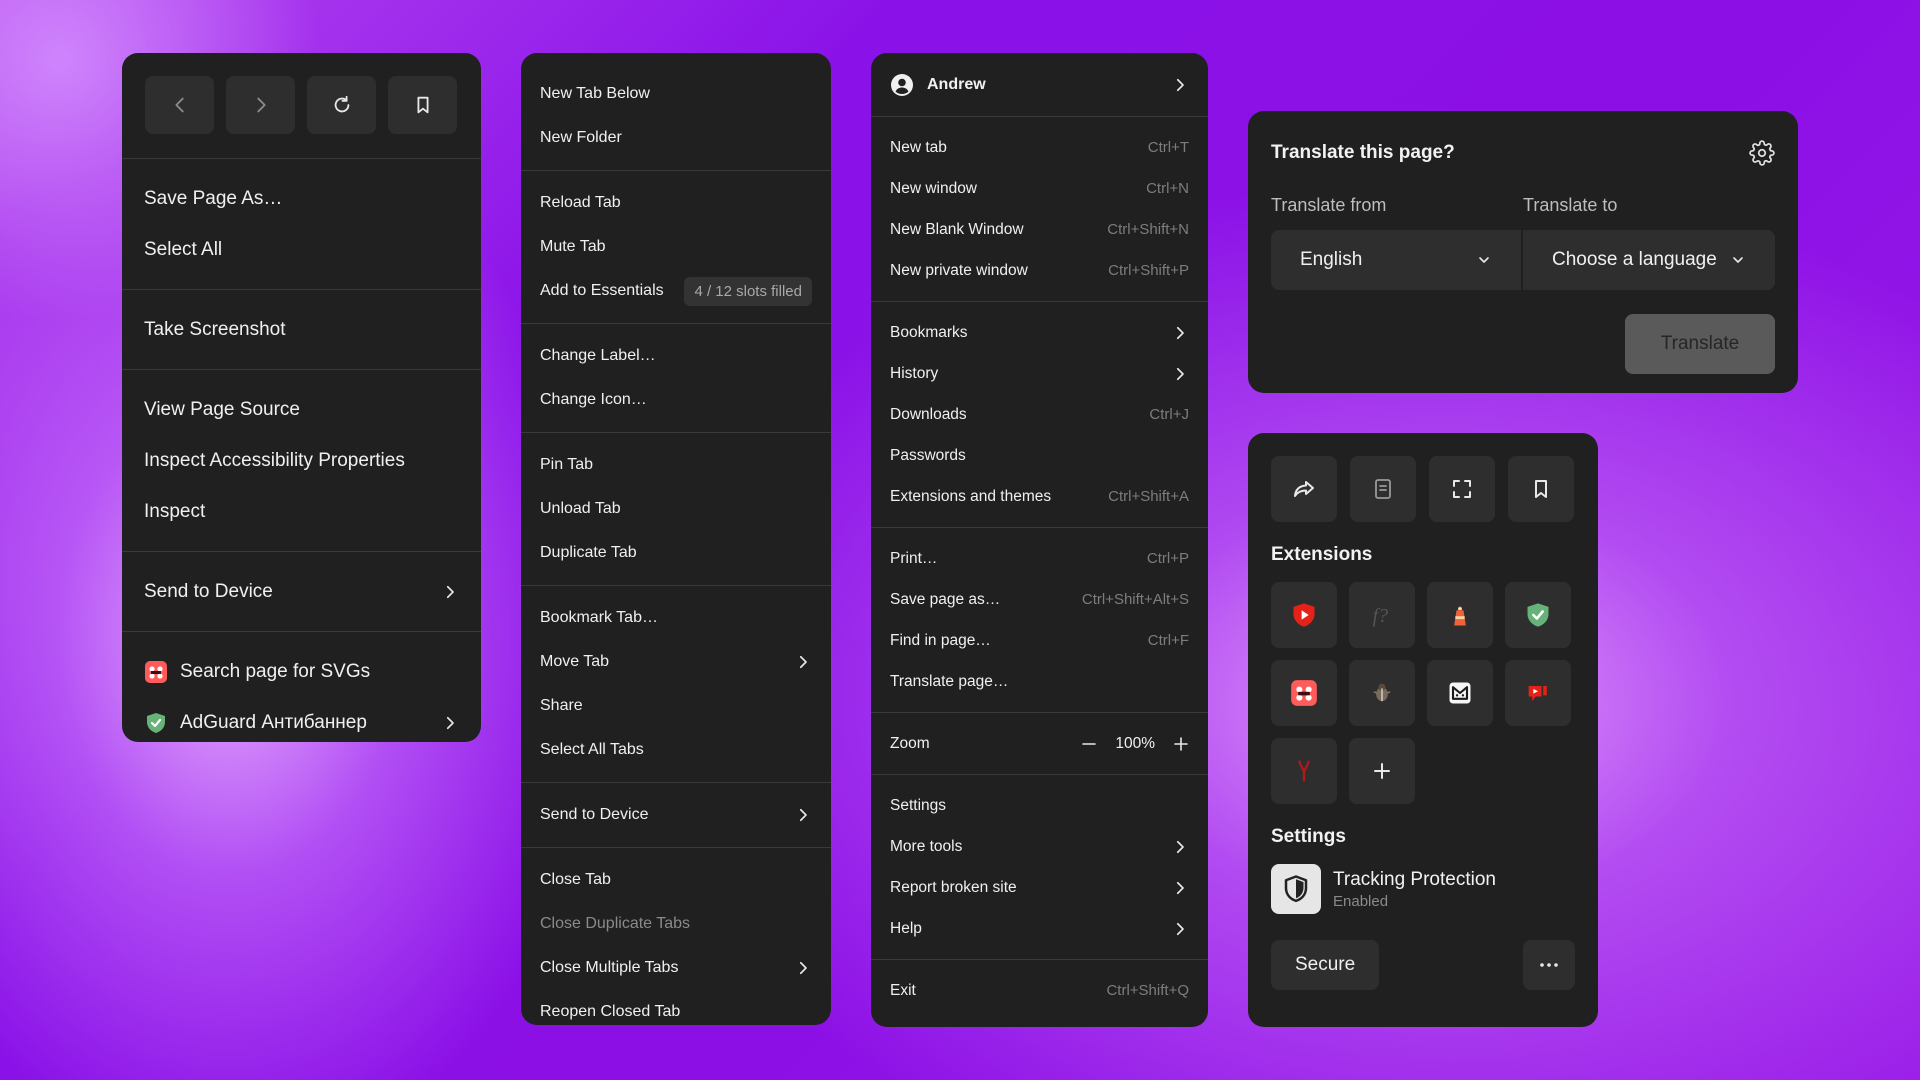  I want to click on bookmark-button, so click(1541, 489).